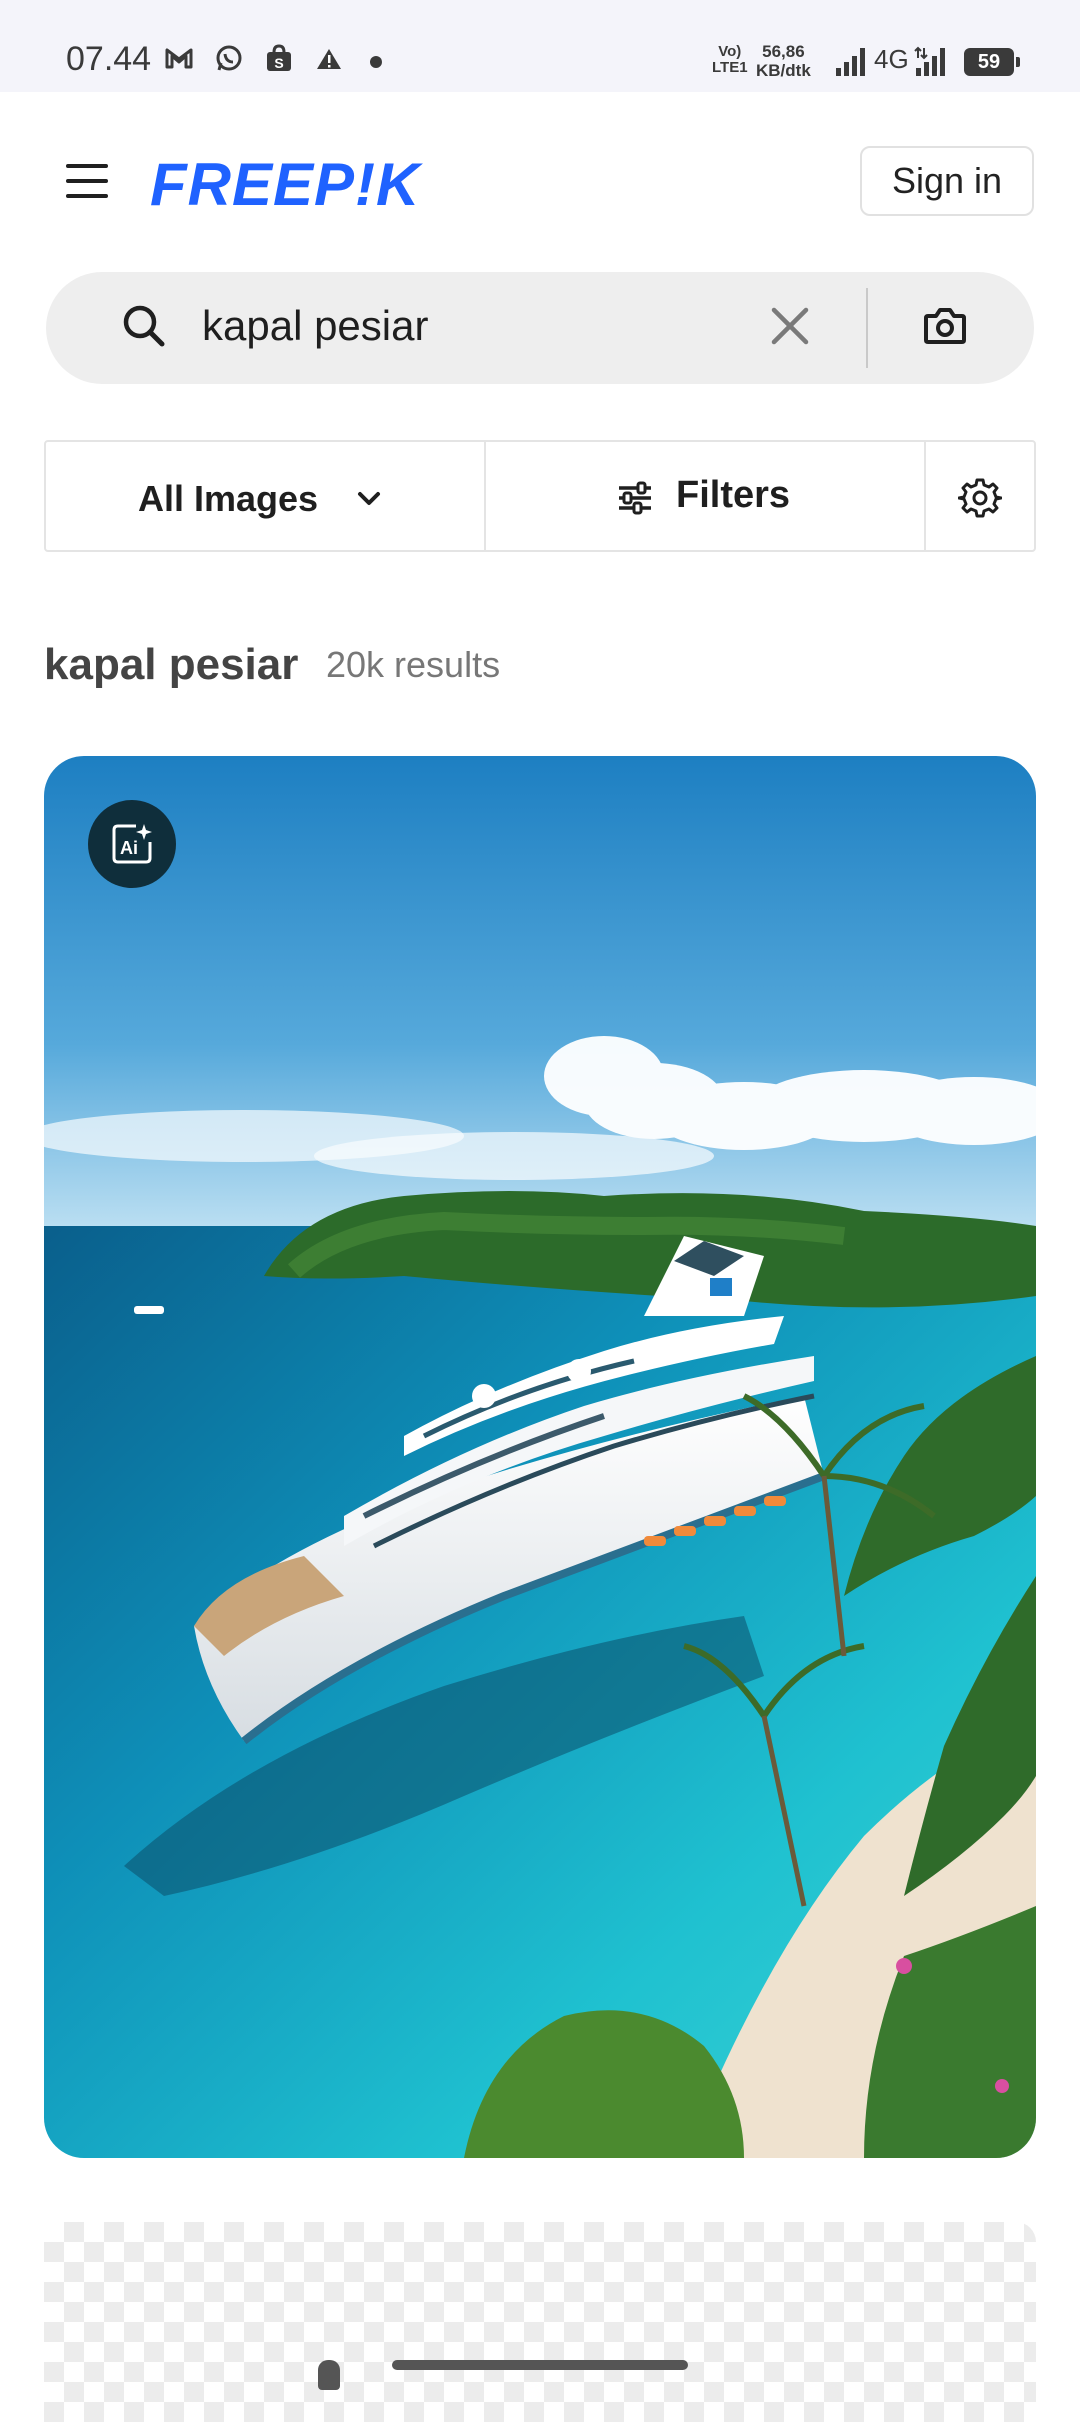 Image resolution: width=1080 pixels, height=2422 pixels. Describe the element at coordinates (790, 326) in the screenshot. I see `close-icon` at that location.